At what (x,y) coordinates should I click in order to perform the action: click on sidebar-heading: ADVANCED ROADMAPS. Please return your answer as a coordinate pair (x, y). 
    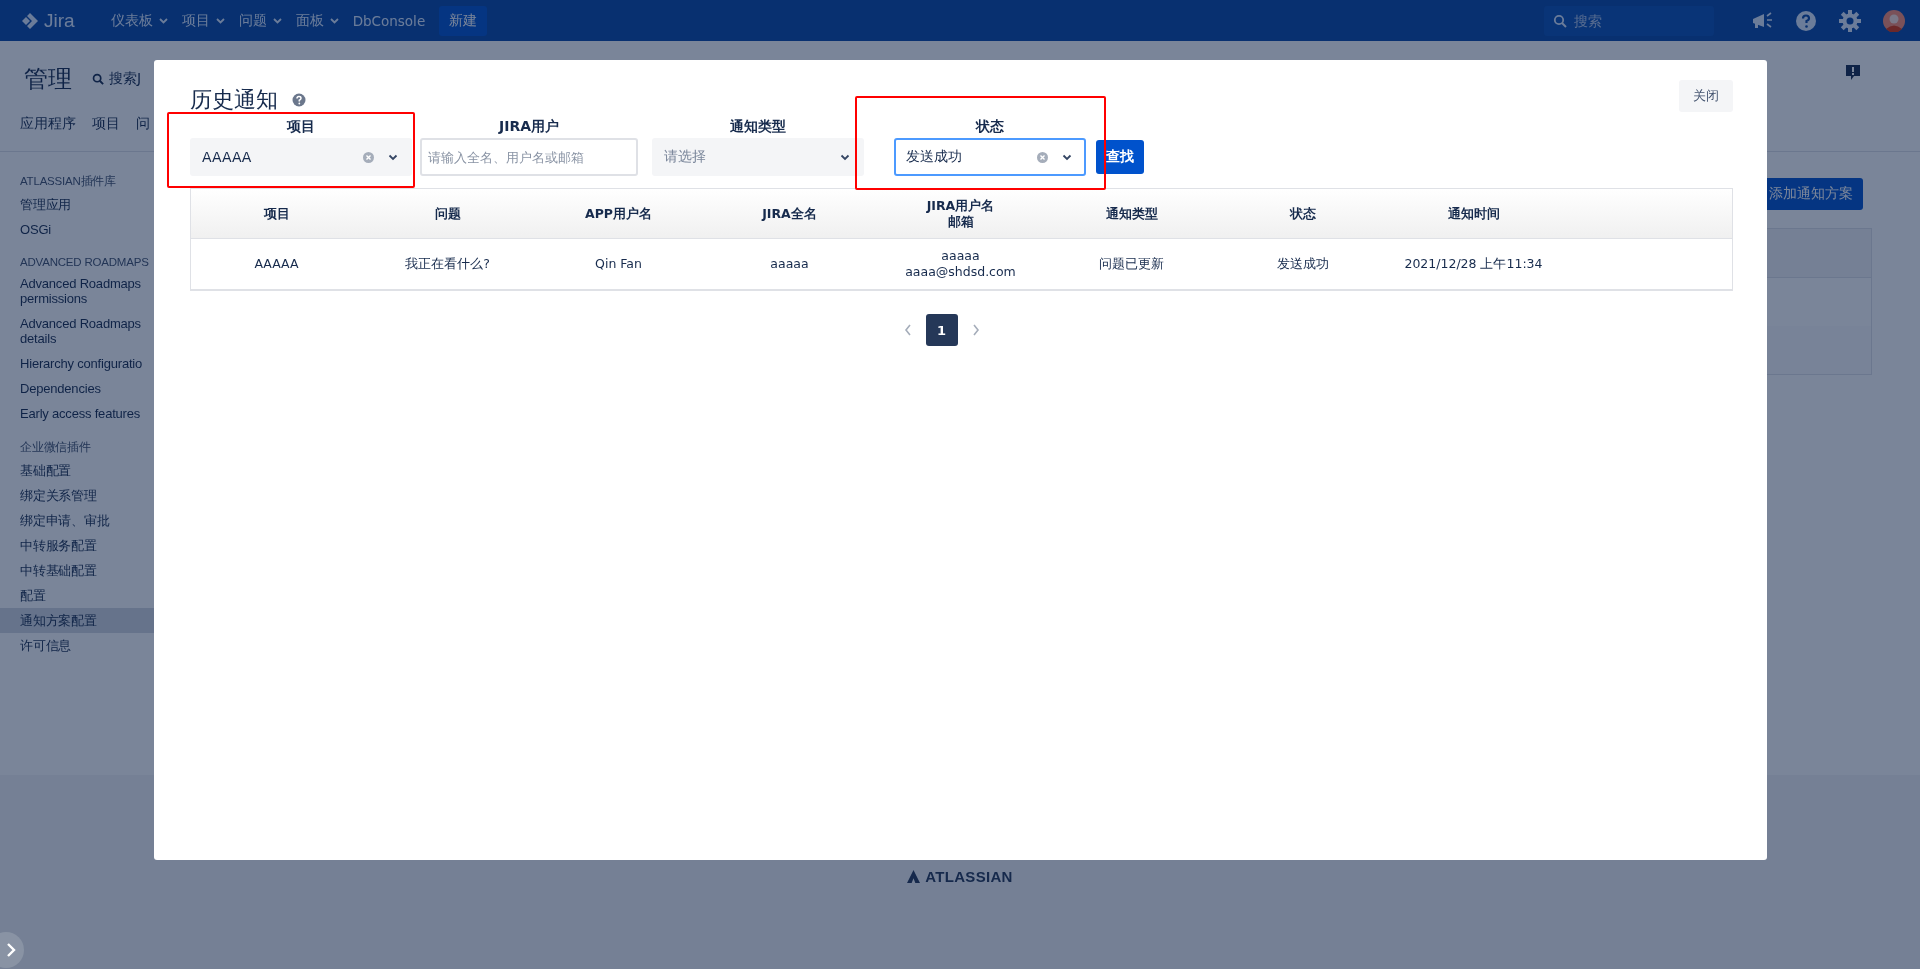
    Looking at the image, I should click on (84, 262).